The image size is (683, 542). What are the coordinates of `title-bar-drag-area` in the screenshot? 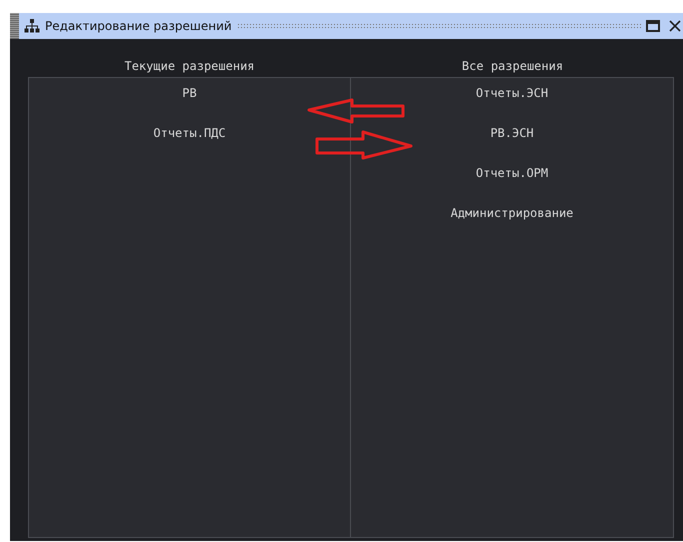 It's located at (438, 26).